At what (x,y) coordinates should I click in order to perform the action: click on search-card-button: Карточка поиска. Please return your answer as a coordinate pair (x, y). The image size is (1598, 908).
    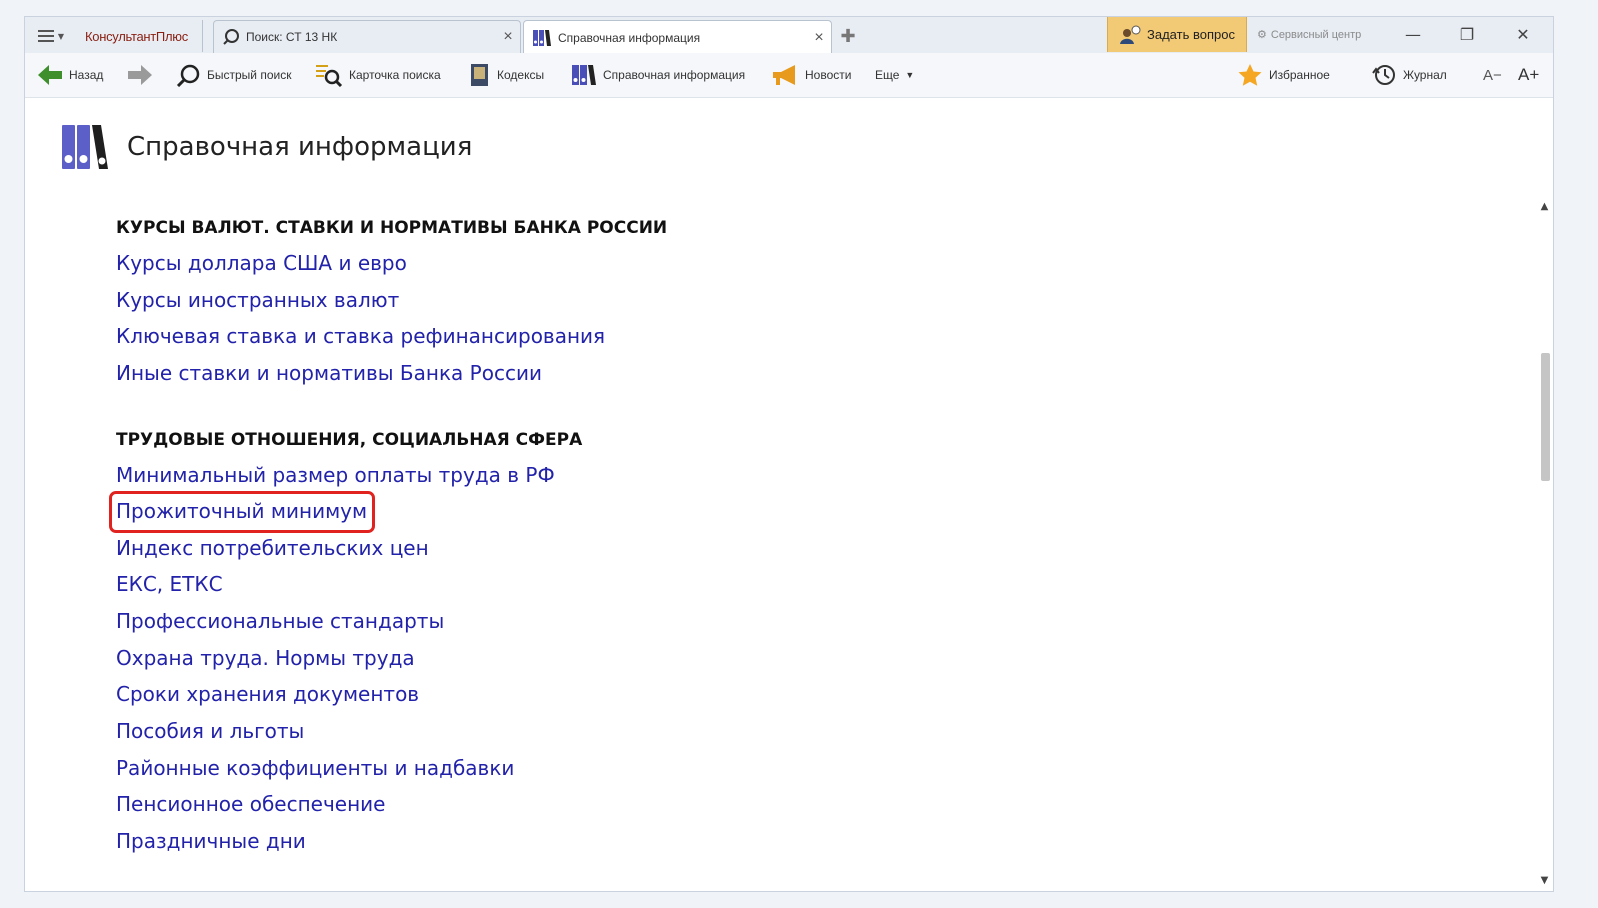
    Looking at the image, I should click on (378, 75).